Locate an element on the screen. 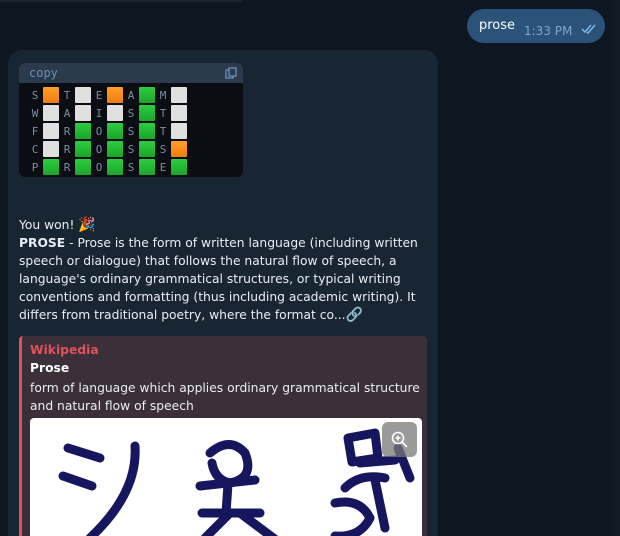 This screenshot has height=536, width=620. win-line: You won! 🎉 is located at coordinates (219, 225).